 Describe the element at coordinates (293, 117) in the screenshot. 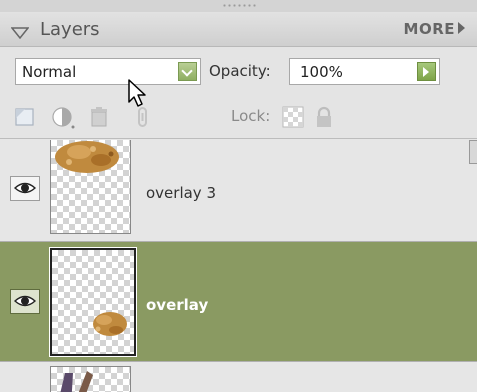

I see `lock-transparent-icon` at that location.